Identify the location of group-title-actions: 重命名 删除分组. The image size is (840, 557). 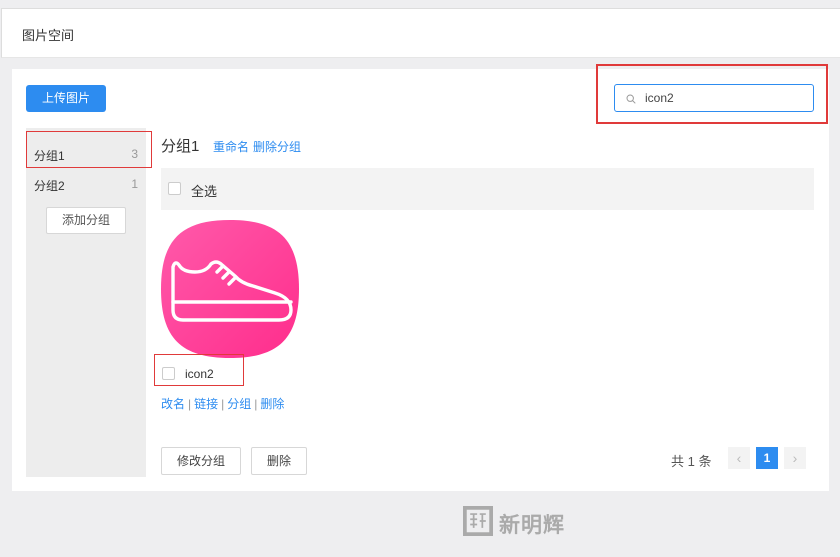
(259, 146).